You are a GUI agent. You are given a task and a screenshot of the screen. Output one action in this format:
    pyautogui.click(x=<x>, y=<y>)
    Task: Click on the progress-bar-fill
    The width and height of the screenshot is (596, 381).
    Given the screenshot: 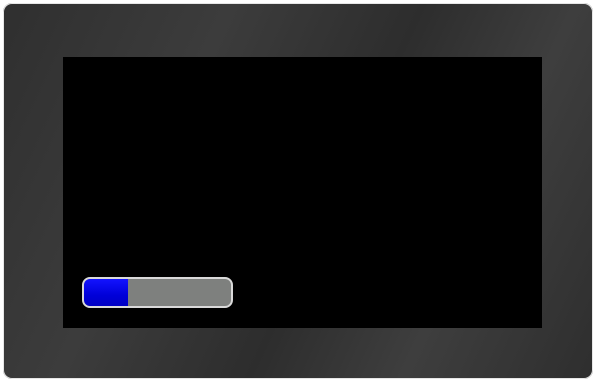 What is the action you would take?
    pyautogui.click(x=106, y=292)
    